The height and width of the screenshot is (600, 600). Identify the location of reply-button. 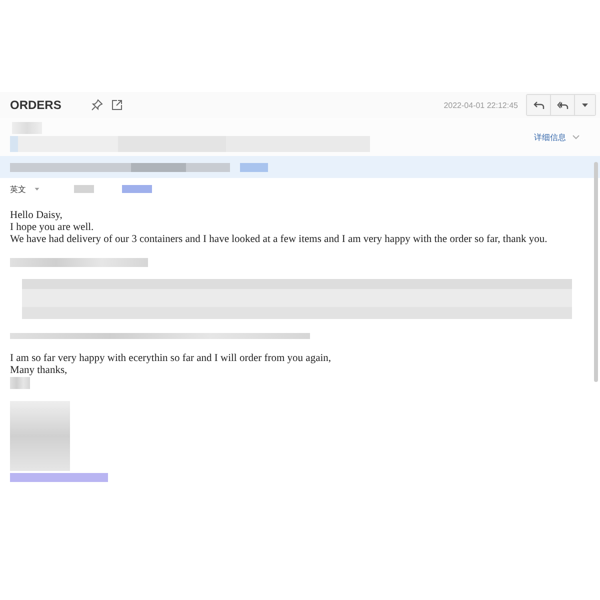
(539, 105).